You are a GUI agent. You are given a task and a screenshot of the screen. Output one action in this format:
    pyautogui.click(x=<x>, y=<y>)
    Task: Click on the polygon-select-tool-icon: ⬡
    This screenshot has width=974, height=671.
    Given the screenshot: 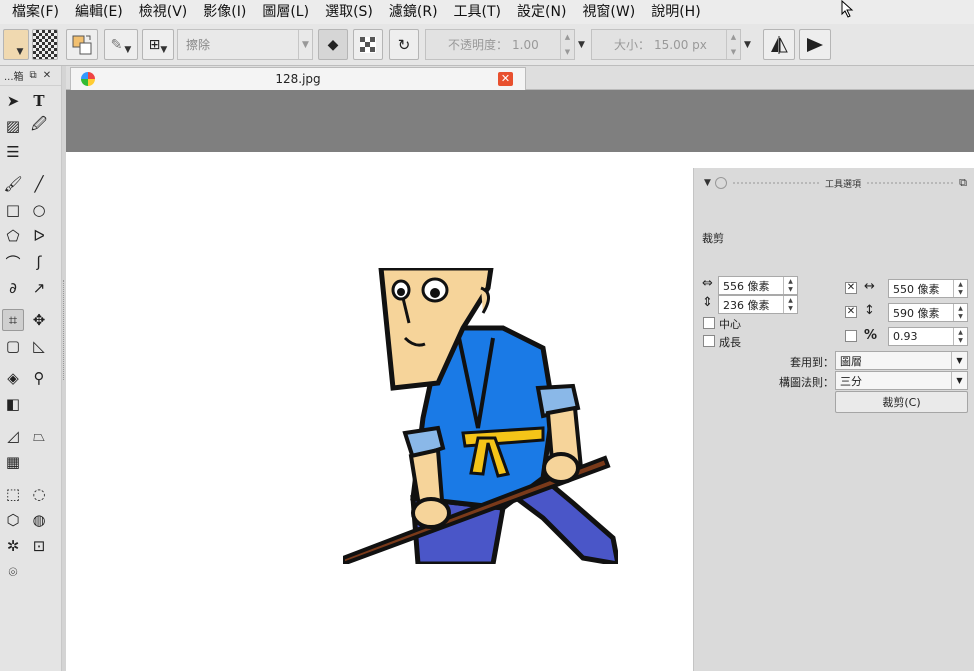 What is the action you would take?
    pyautogui.click(x=13, y=520)
    